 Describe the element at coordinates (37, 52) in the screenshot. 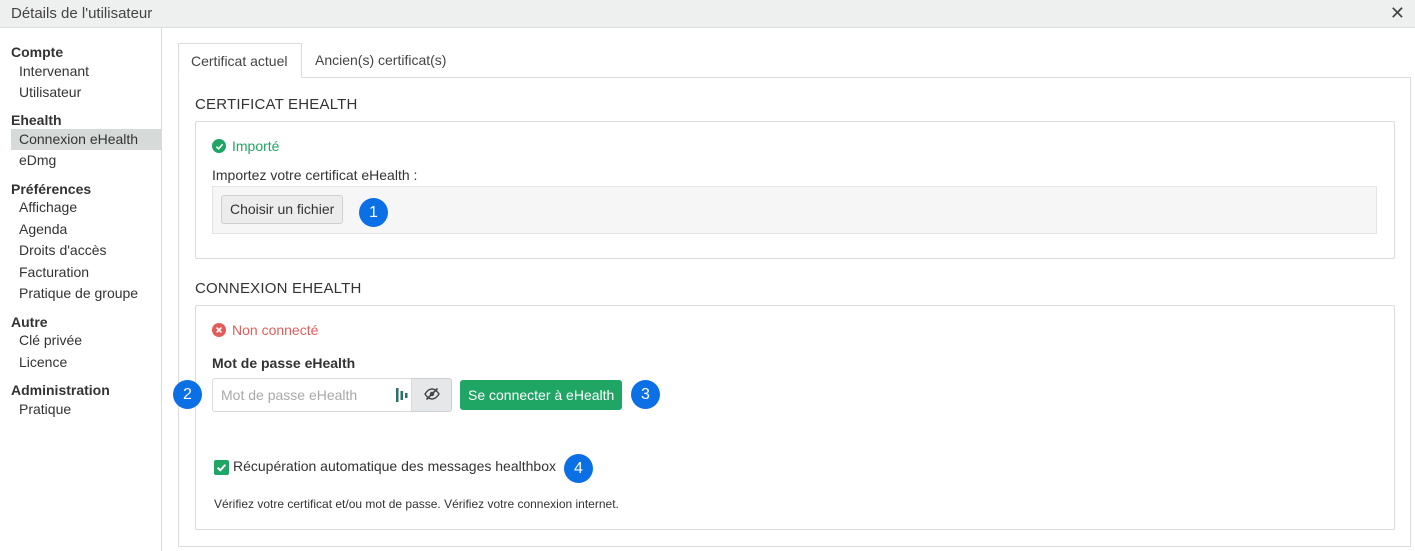

I see `sidebar-group-compte: Compte` at that location.